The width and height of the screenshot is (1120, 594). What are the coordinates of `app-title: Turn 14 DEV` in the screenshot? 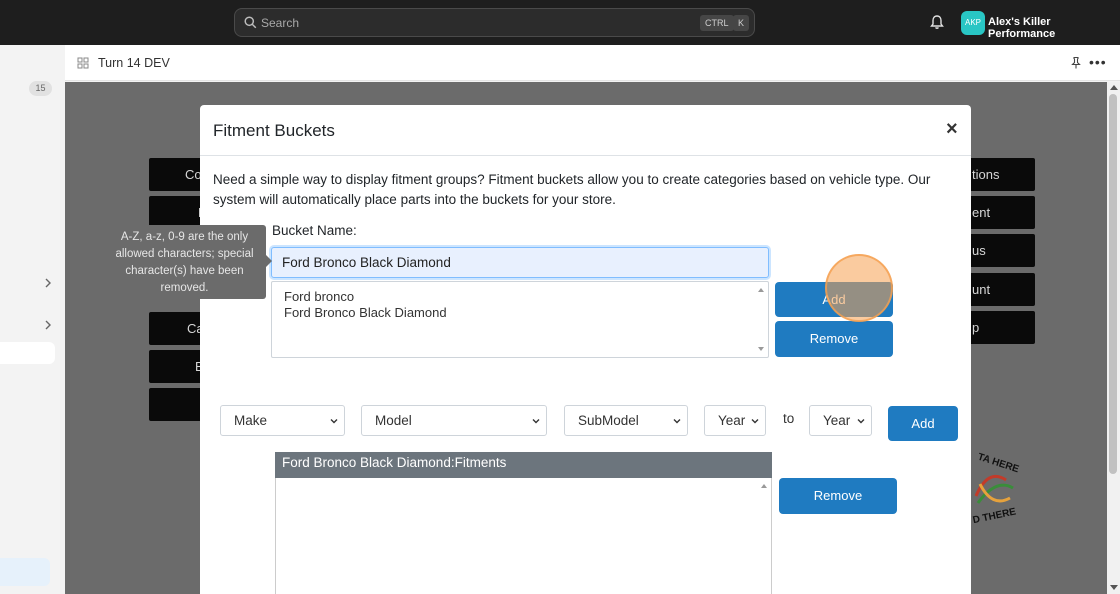 It's located at (134, 63).